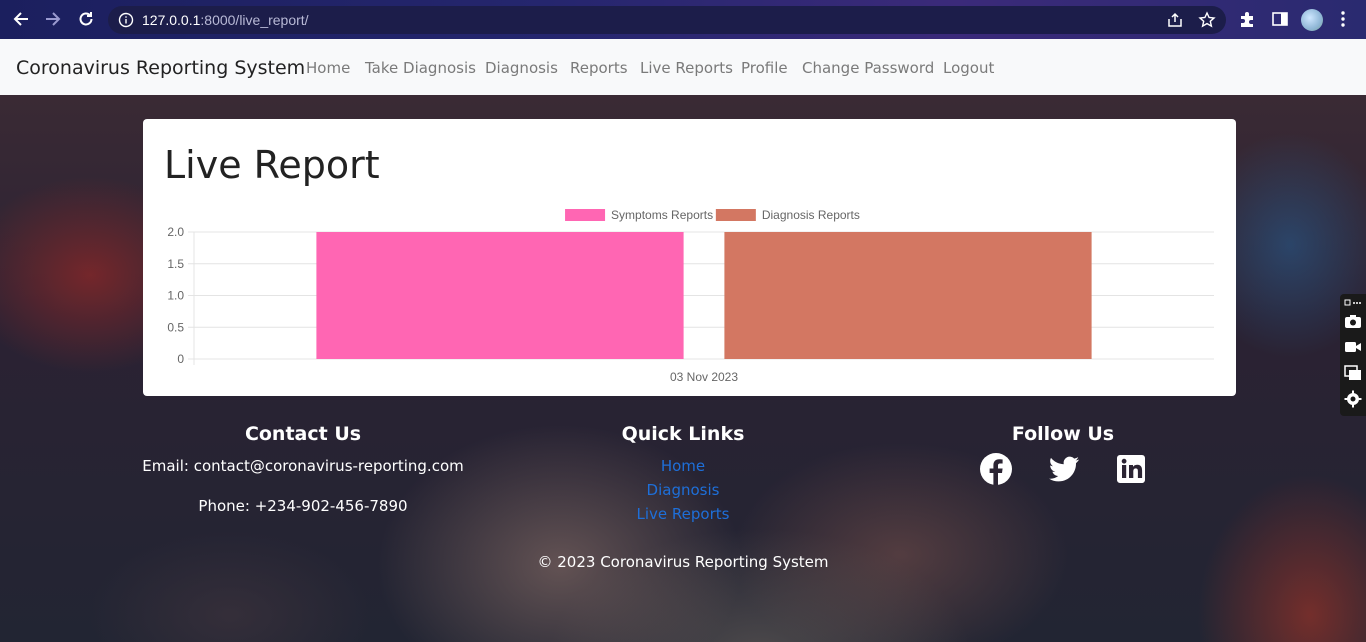 The image size is (1366, 642). Describe the element at coordinates (175, 264) in the screenshot. I see `y-tick-label: 1.5` at that location.